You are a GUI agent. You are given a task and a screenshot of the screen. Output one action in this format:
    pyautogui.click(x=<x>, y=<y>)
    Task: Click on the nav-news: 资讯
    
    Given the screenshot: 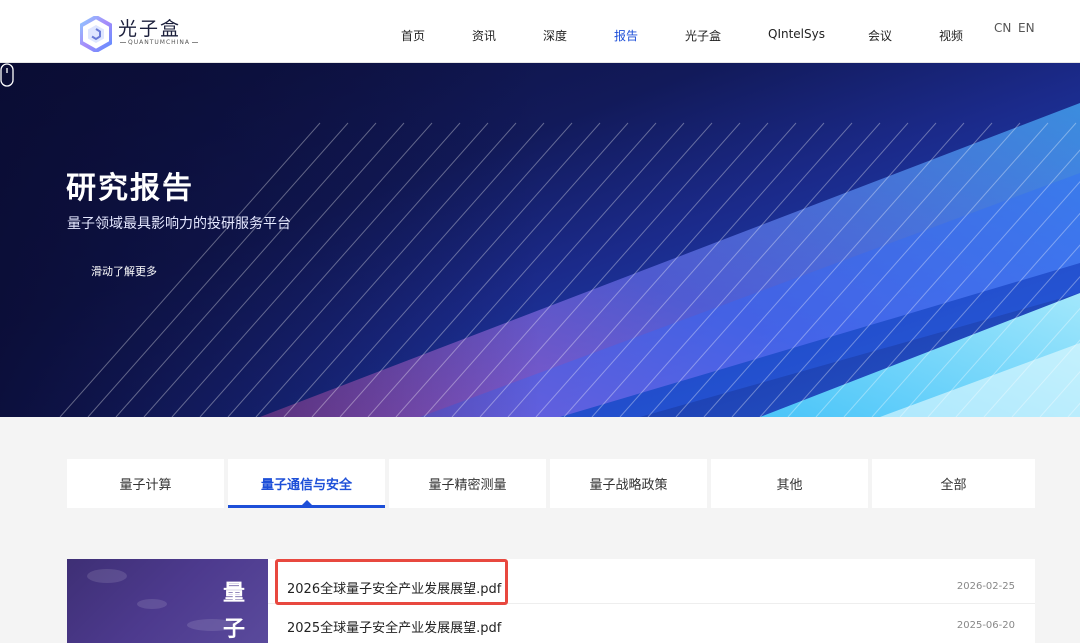 What is the action you would take?
    pyautogui.click(x=484, y=35)
    